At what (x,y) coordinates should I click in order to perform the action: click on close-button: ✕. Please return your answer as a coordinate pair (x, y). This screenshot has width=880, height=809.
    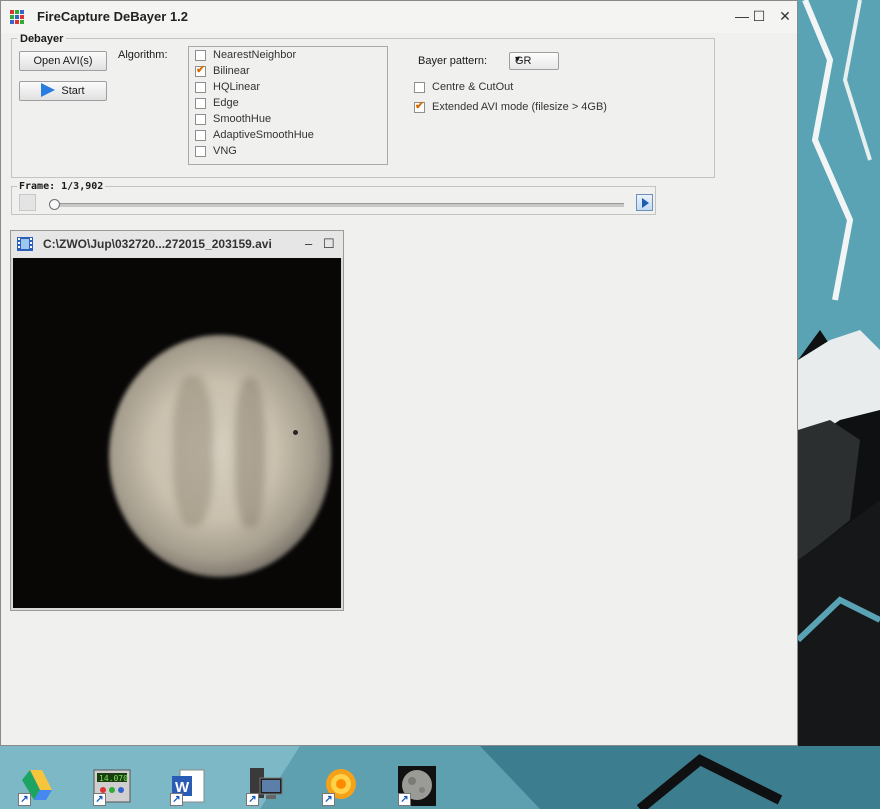
    Looking at the image, I should click on (785, 16).